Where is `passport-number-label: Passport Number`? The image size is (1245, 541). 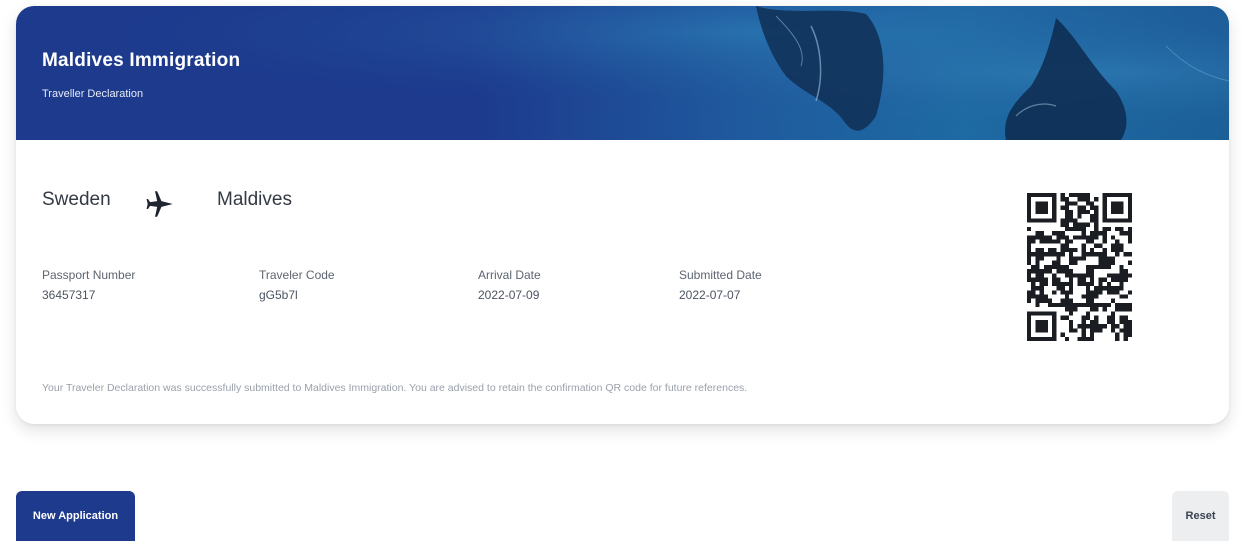 passport-number-label: Passport Number is located at coordinates (89, 275).